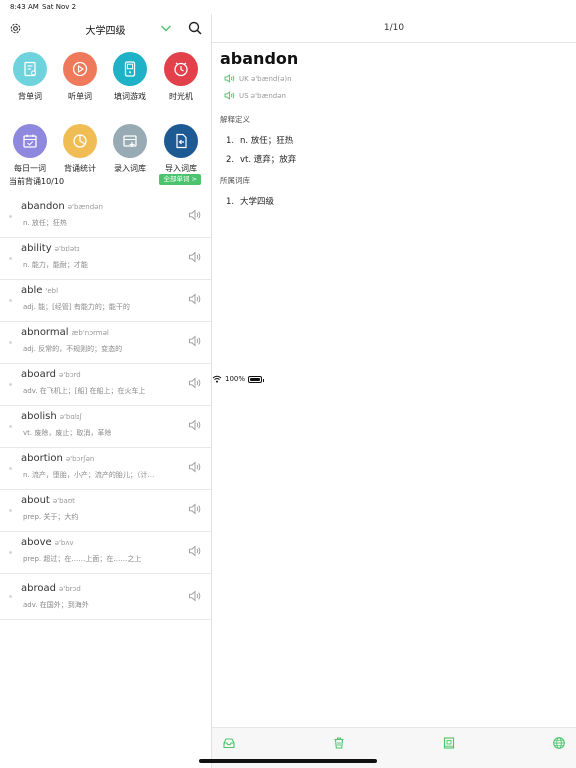 Image resolution: width=576 pixels, height=768 pixels. Describe the element at coordinates (45, 332) in the screenshot. I see `word-text: abnormal` at that location.